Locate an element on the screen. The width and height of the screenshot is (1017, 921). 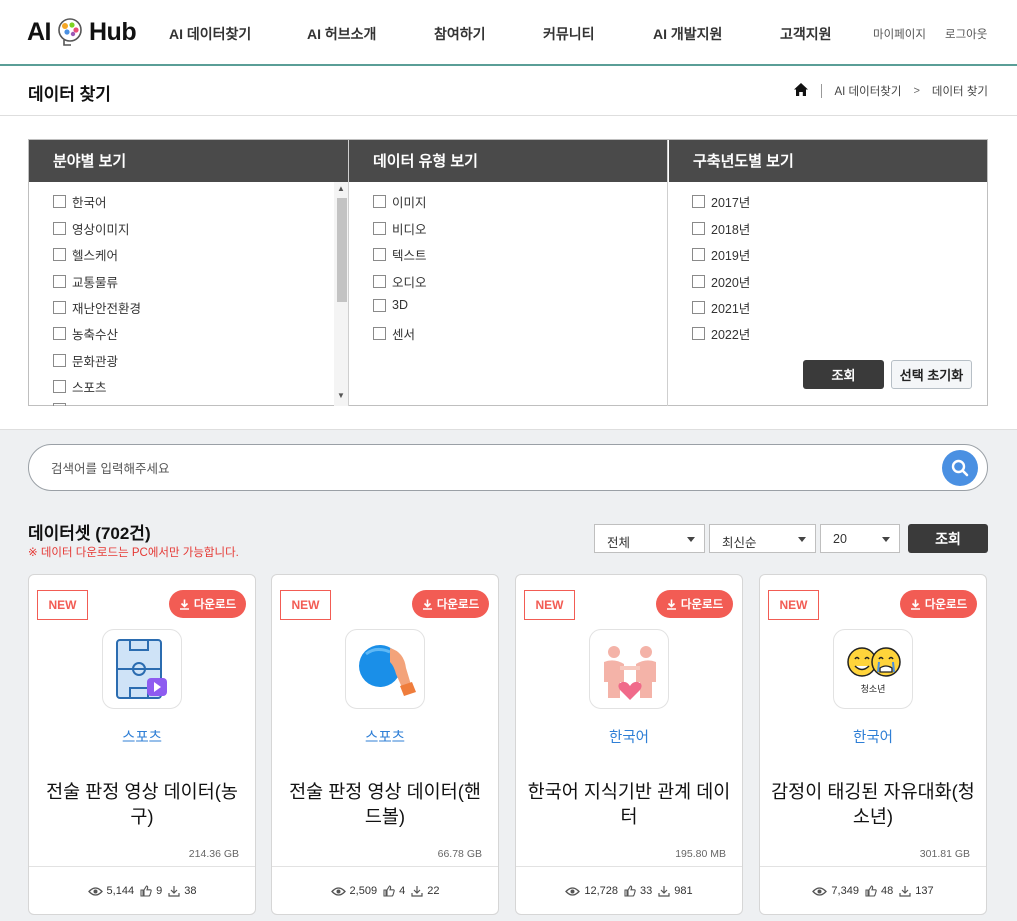
nav-ai-dev-support: AI 개발지원 is located at coordinates (687, 34).